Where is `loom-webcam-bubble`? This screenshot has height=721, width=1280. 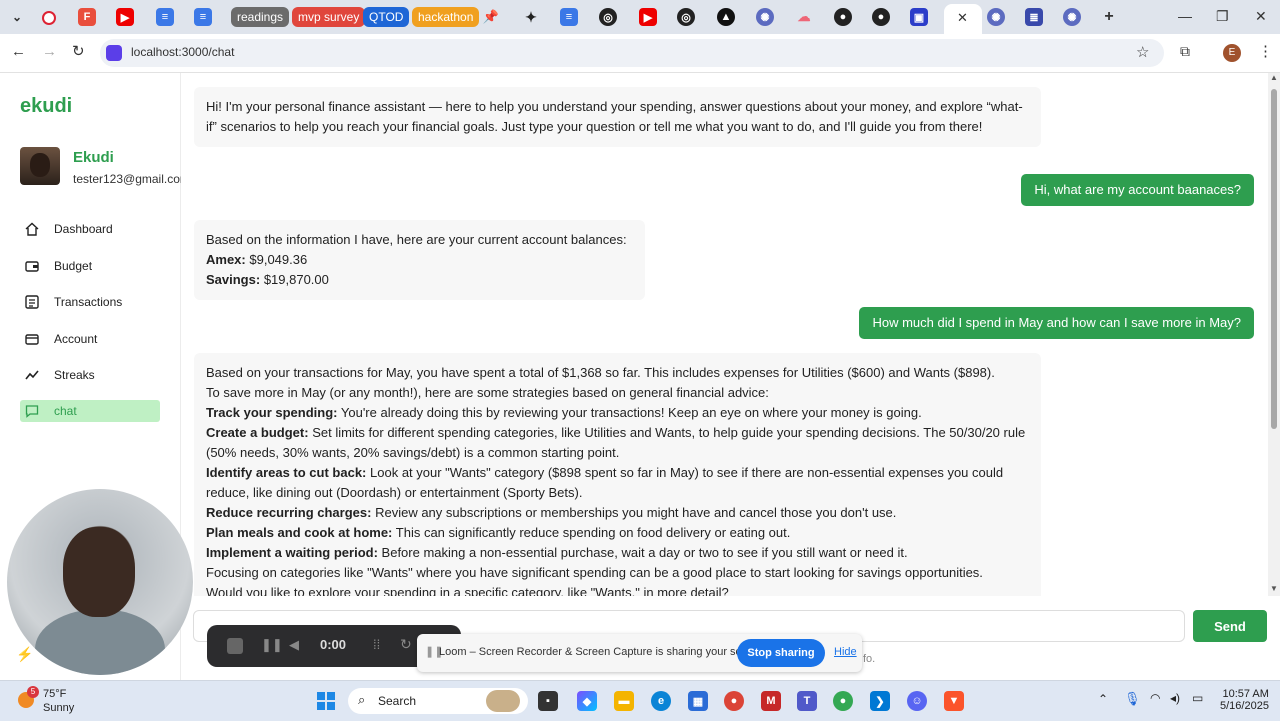 loom-webcam-bubble is located at coordinates (100, 582).